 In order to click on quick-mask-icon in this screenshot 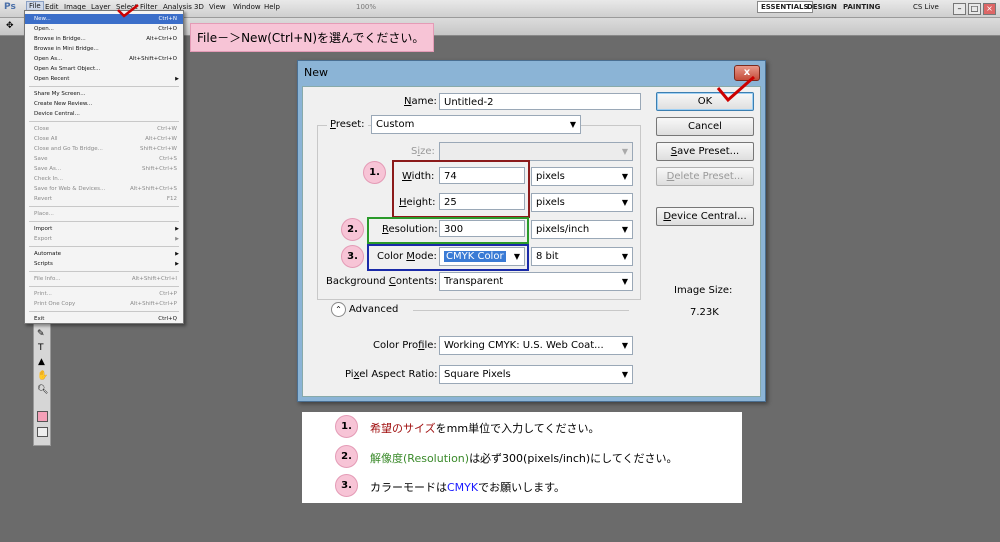, I will do `click(42, 432)`.